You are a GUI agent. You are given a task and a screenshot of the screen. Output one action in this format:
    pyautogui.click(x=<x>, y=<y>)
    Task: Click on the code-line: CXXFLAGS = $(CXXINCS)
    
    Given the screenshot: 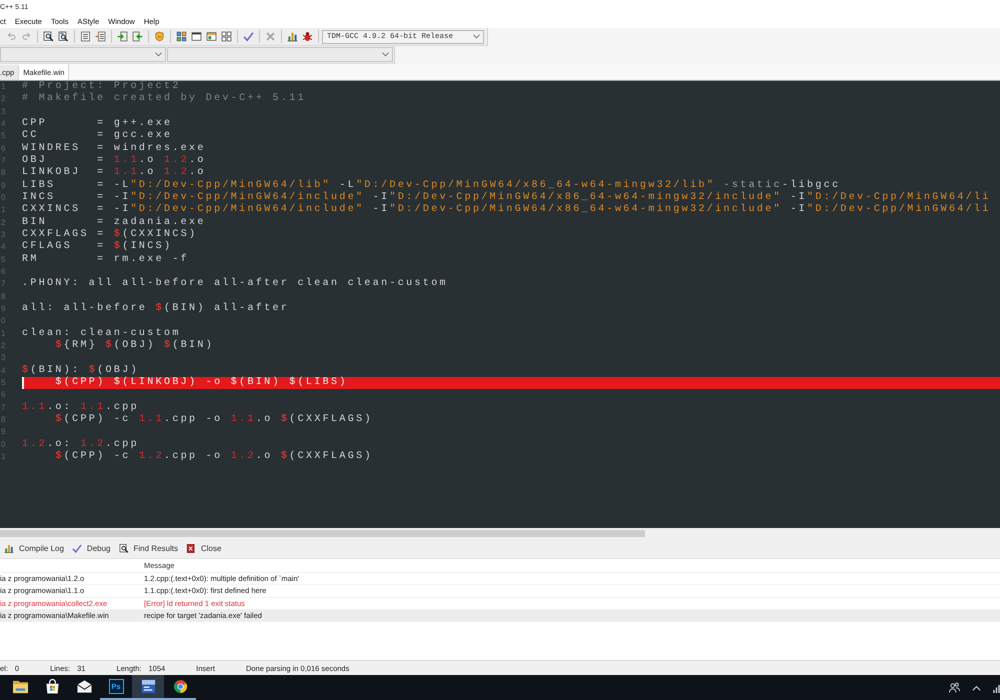 What is the action you would take?
    pyautogui.click(x=110, y=234)
    